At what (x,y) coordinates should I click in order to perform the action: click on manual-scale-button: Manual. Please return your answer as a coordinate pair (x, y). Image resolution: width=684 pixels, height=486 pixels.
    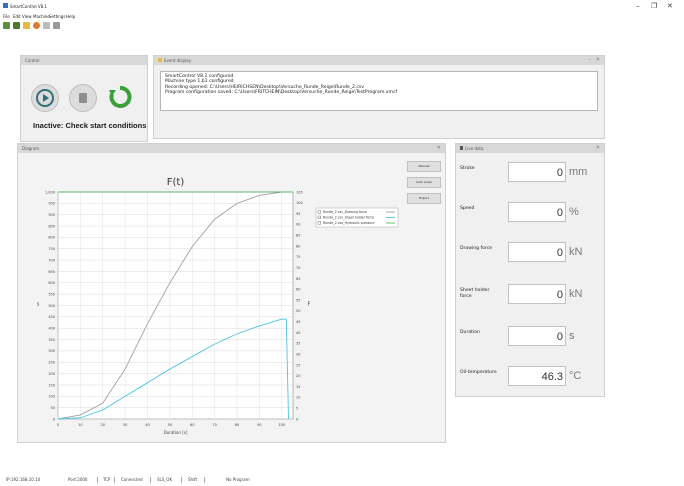
    Looking at the image, I should click on (424, 166).